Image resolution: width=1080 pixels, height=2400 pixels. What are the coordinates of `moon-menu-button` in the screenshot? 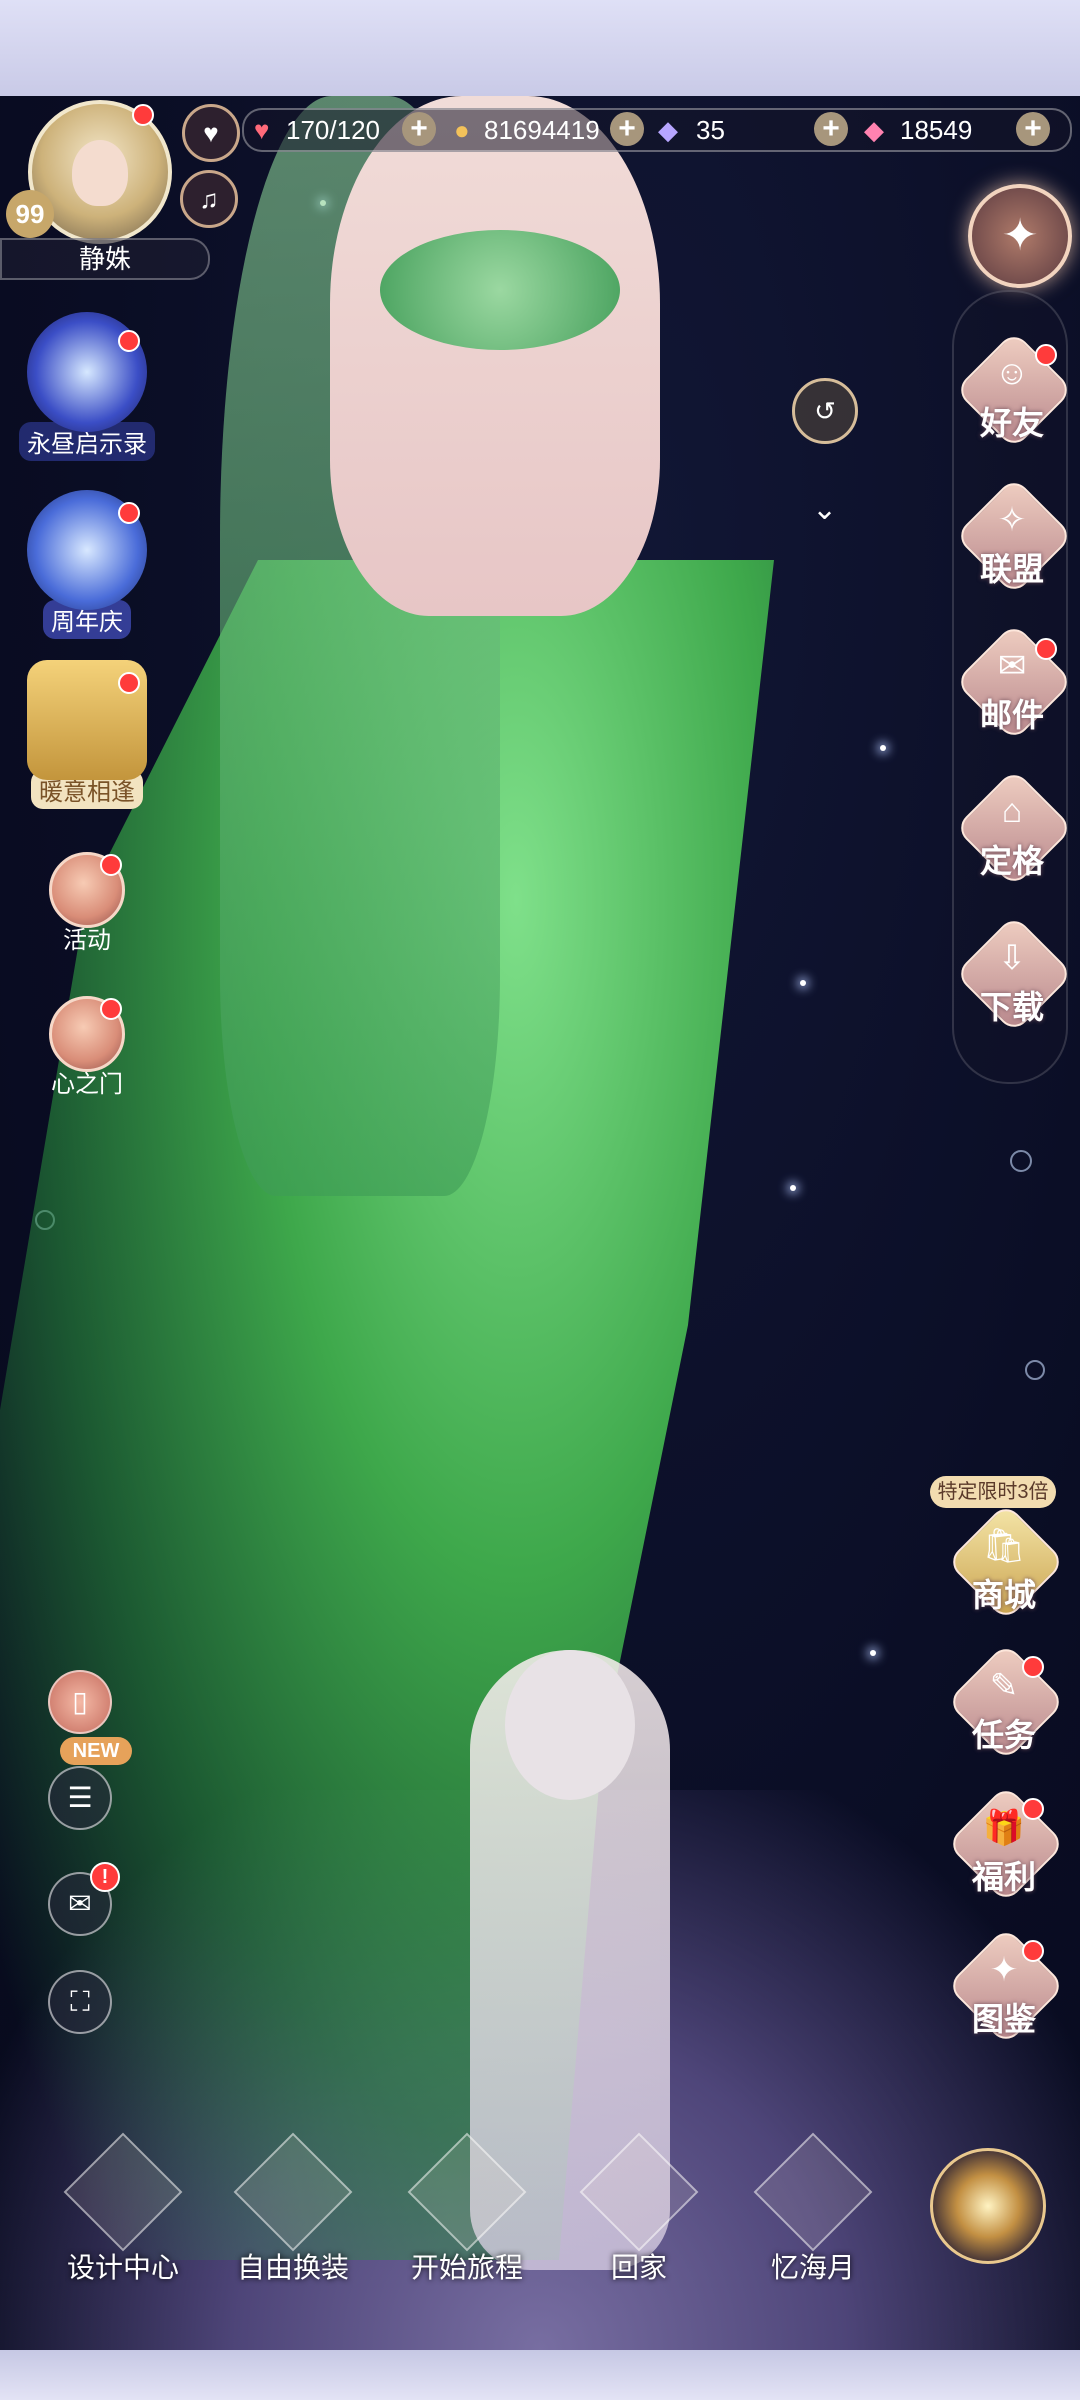 It's located at (988, 2206).